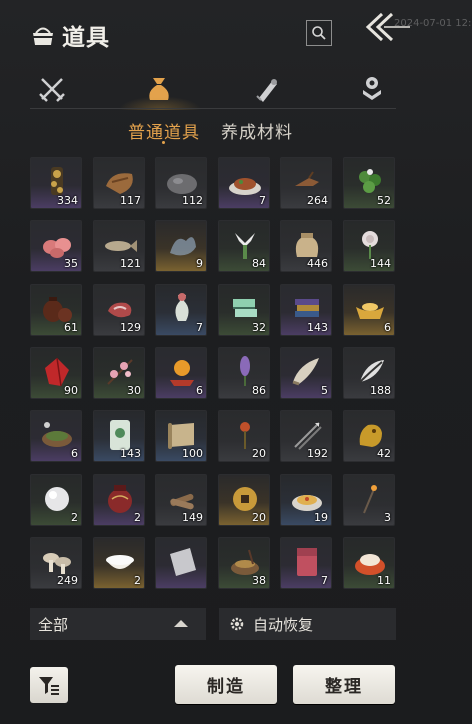 The image size is (472, 724). I want to click on item-slot: 9, so click(181, 246).